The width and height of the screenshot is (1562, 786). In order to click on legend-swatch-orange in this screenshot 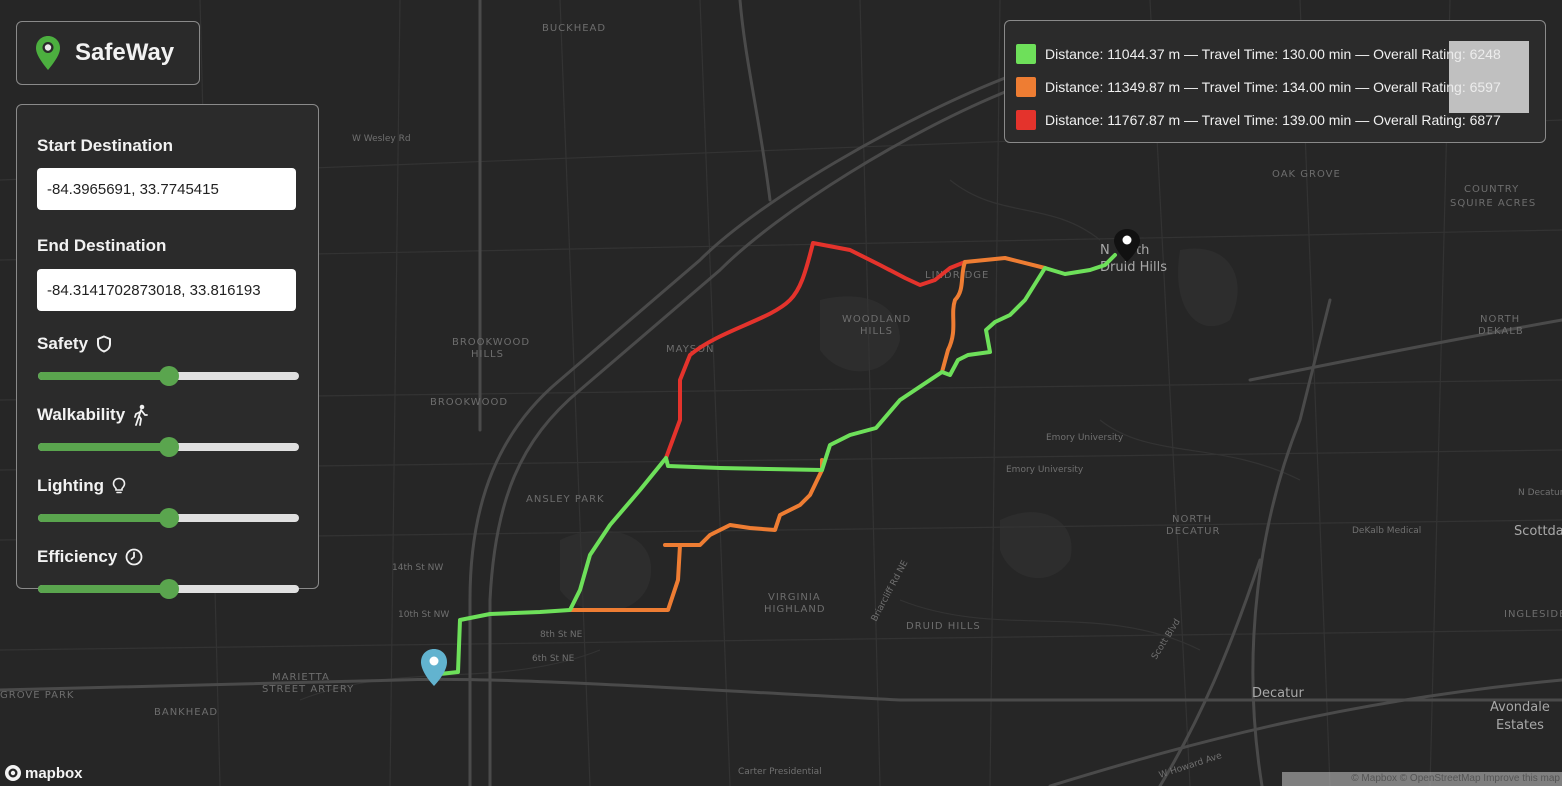, I will do `click(1026, 86)`.